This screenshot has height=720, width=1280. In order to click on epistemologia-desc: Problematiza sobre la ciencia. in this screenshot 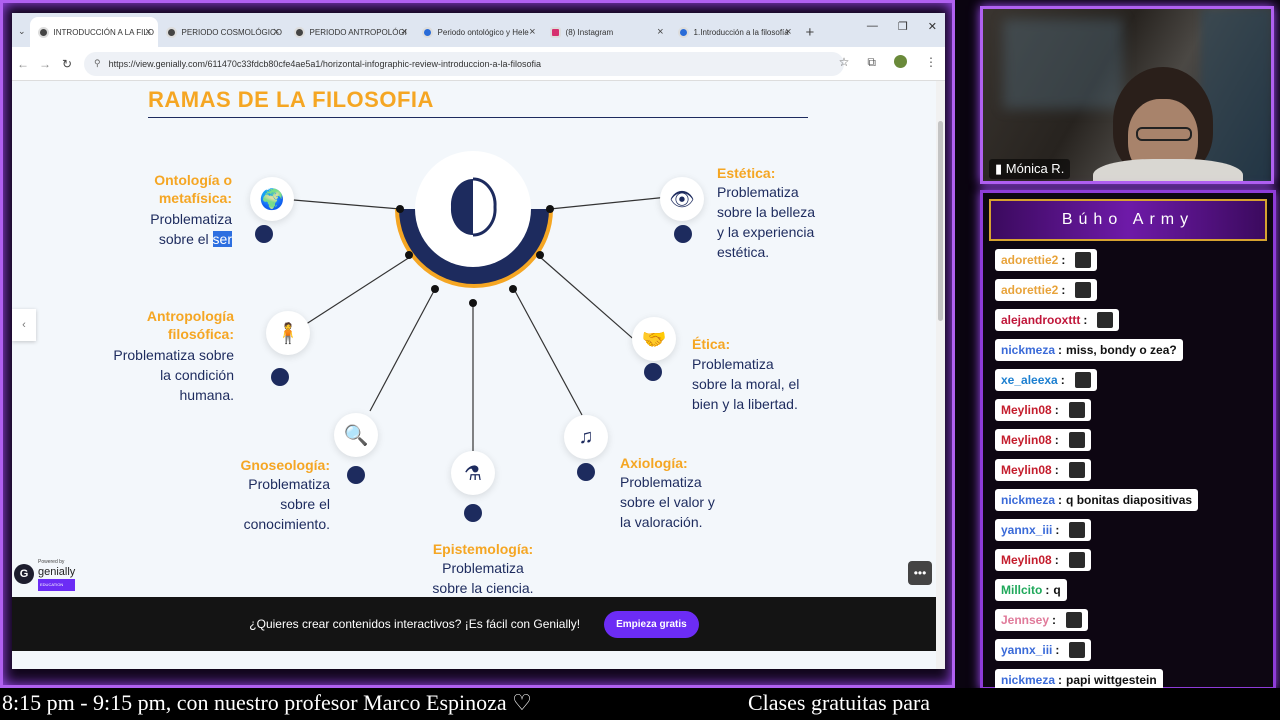, I will do `click(483, 578)`.